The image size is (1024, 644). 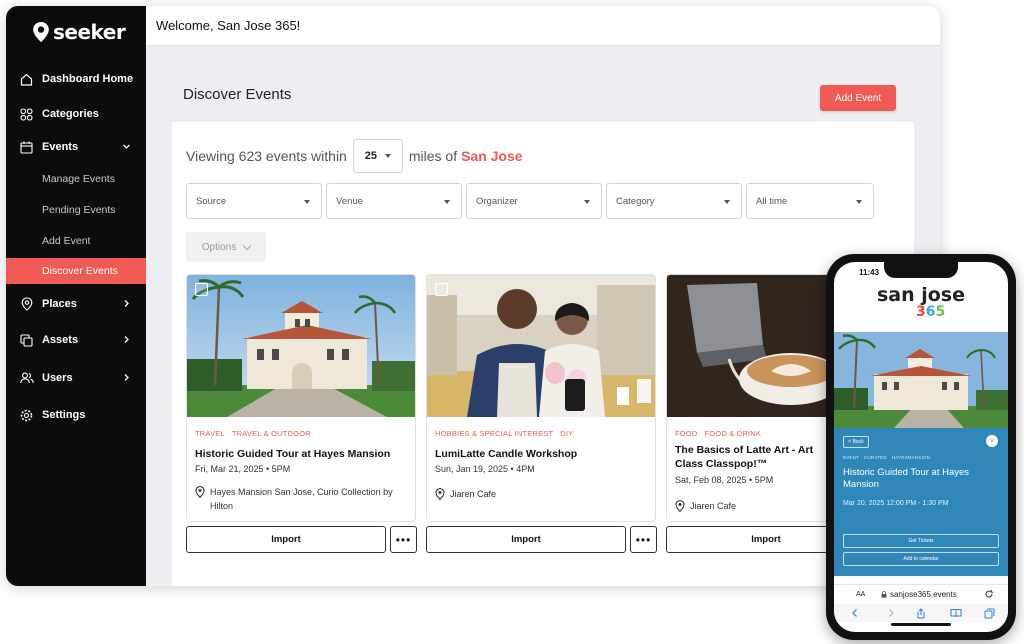 What do you see at coordinates (394, 201) in the screenshot?
I see `venue-filter: Venue` at bounding box center [394, 201].